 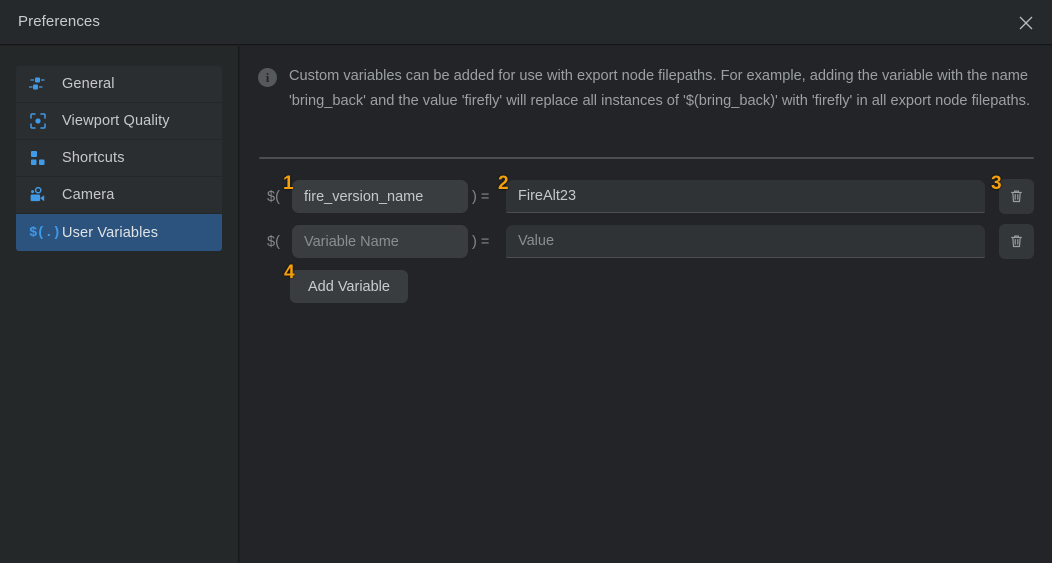 I want to click on variable-icon: $(.), so click(x=45, y=232).